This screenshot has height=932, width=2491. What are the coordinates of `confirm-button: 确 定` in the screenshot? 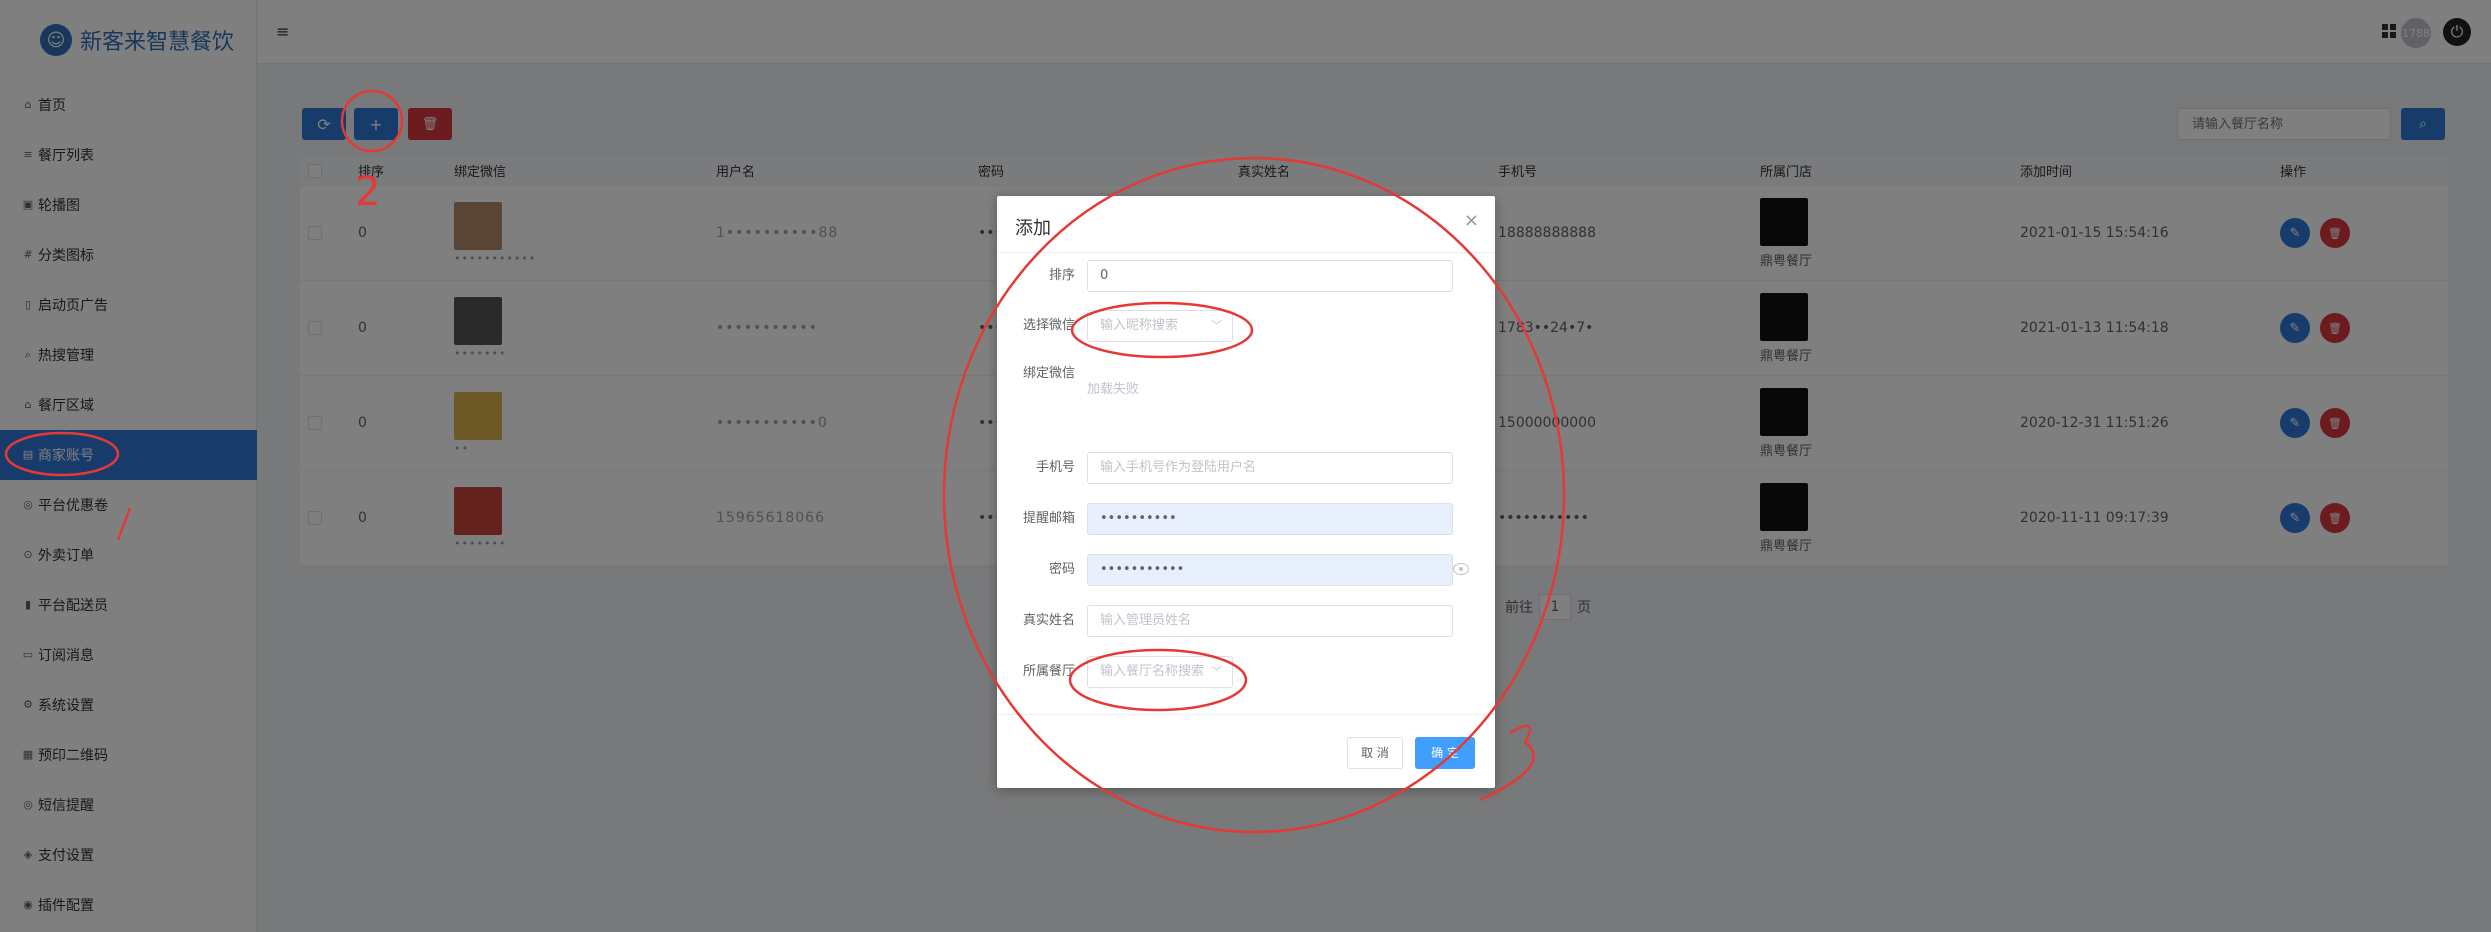 It's located at (1445, 753).